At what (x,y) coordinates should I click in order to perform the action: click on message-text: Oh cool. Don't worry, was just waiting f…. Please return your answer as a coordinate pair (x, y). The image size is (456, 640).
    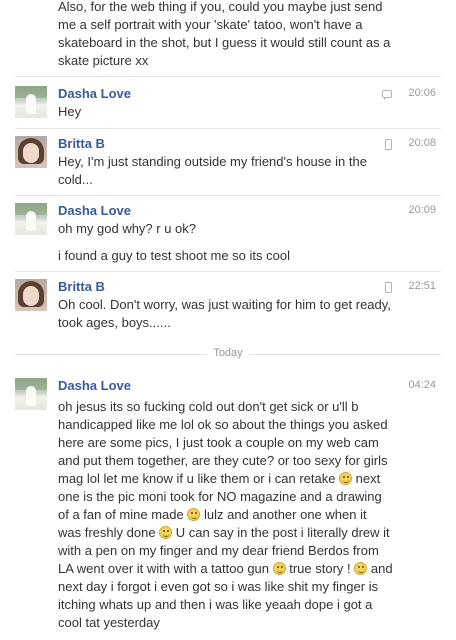
    Looking at the image, I should click on (224, 313).